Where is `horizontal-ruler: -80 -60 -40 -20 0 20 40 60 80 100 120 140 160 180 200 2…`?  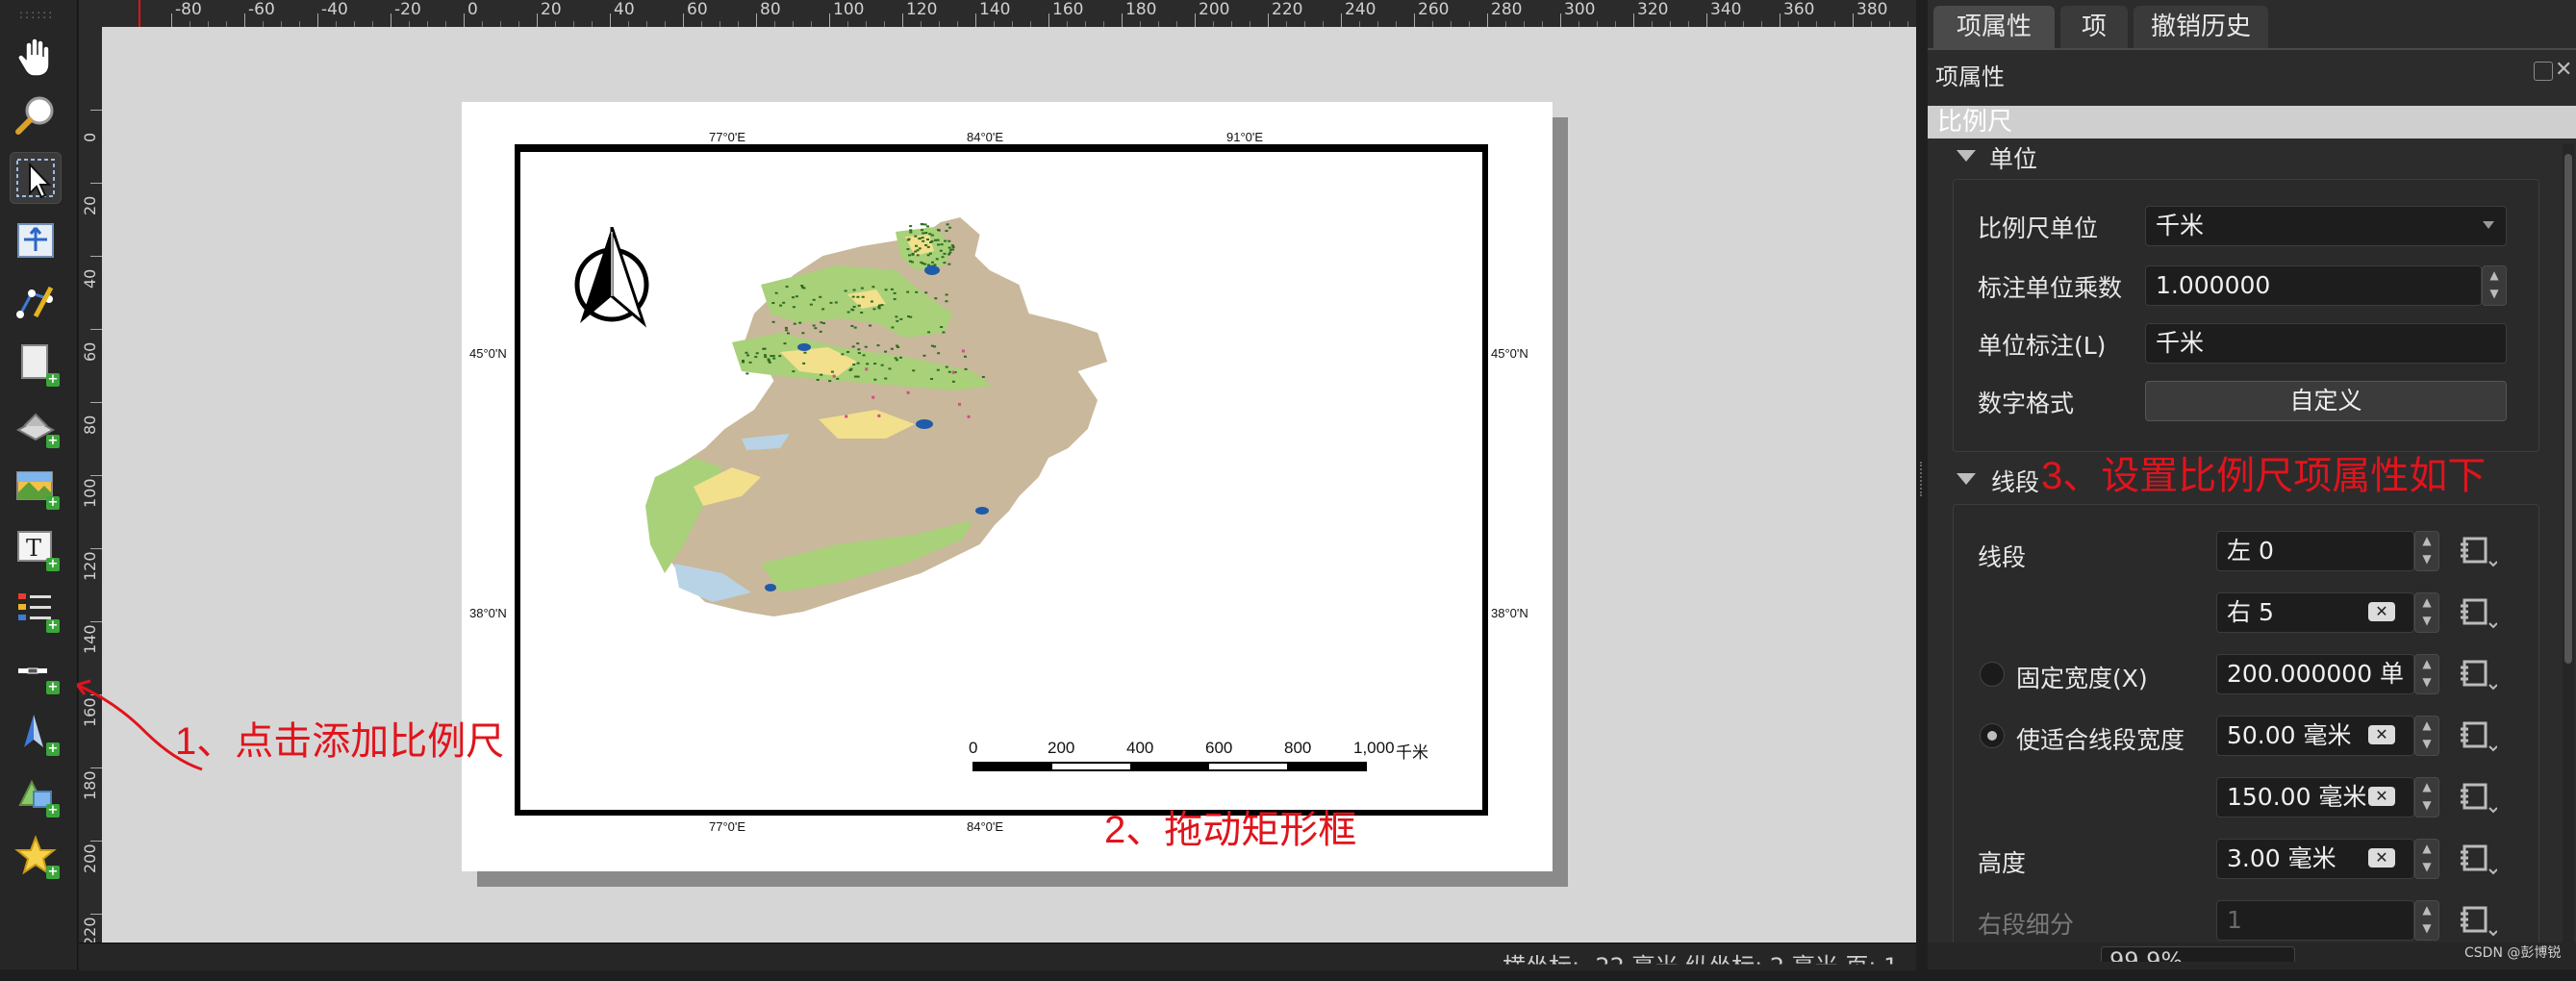 horizontal-ruler: -80 -60 -40 -20 0 20 40 60 80 100 120 140 160 180 200 2… is located at coordinates (998, 14).